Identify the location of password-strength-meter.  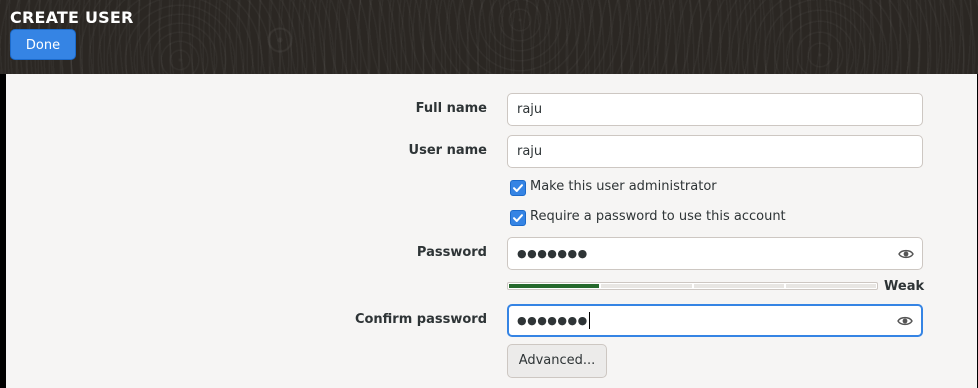
(692, 286).